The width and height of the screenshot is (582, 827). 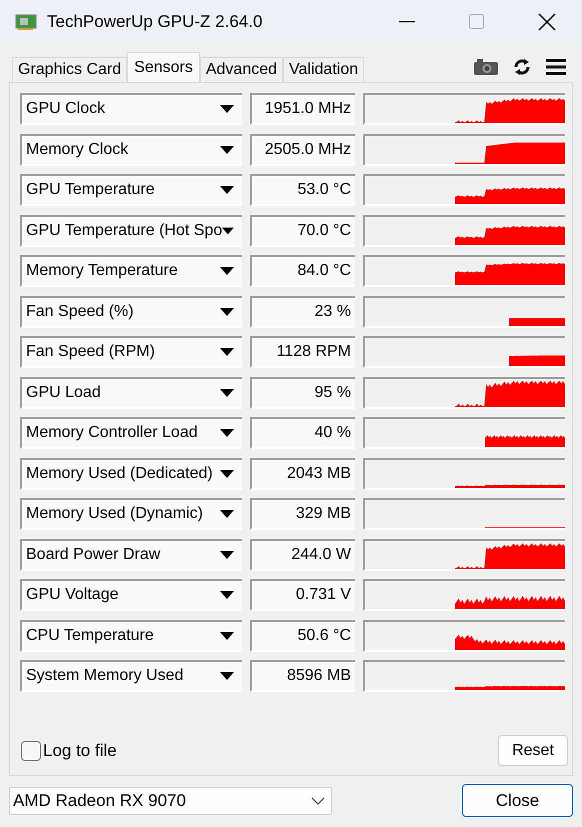 I want to click on close-button: Close, so click(x=517, y=800).